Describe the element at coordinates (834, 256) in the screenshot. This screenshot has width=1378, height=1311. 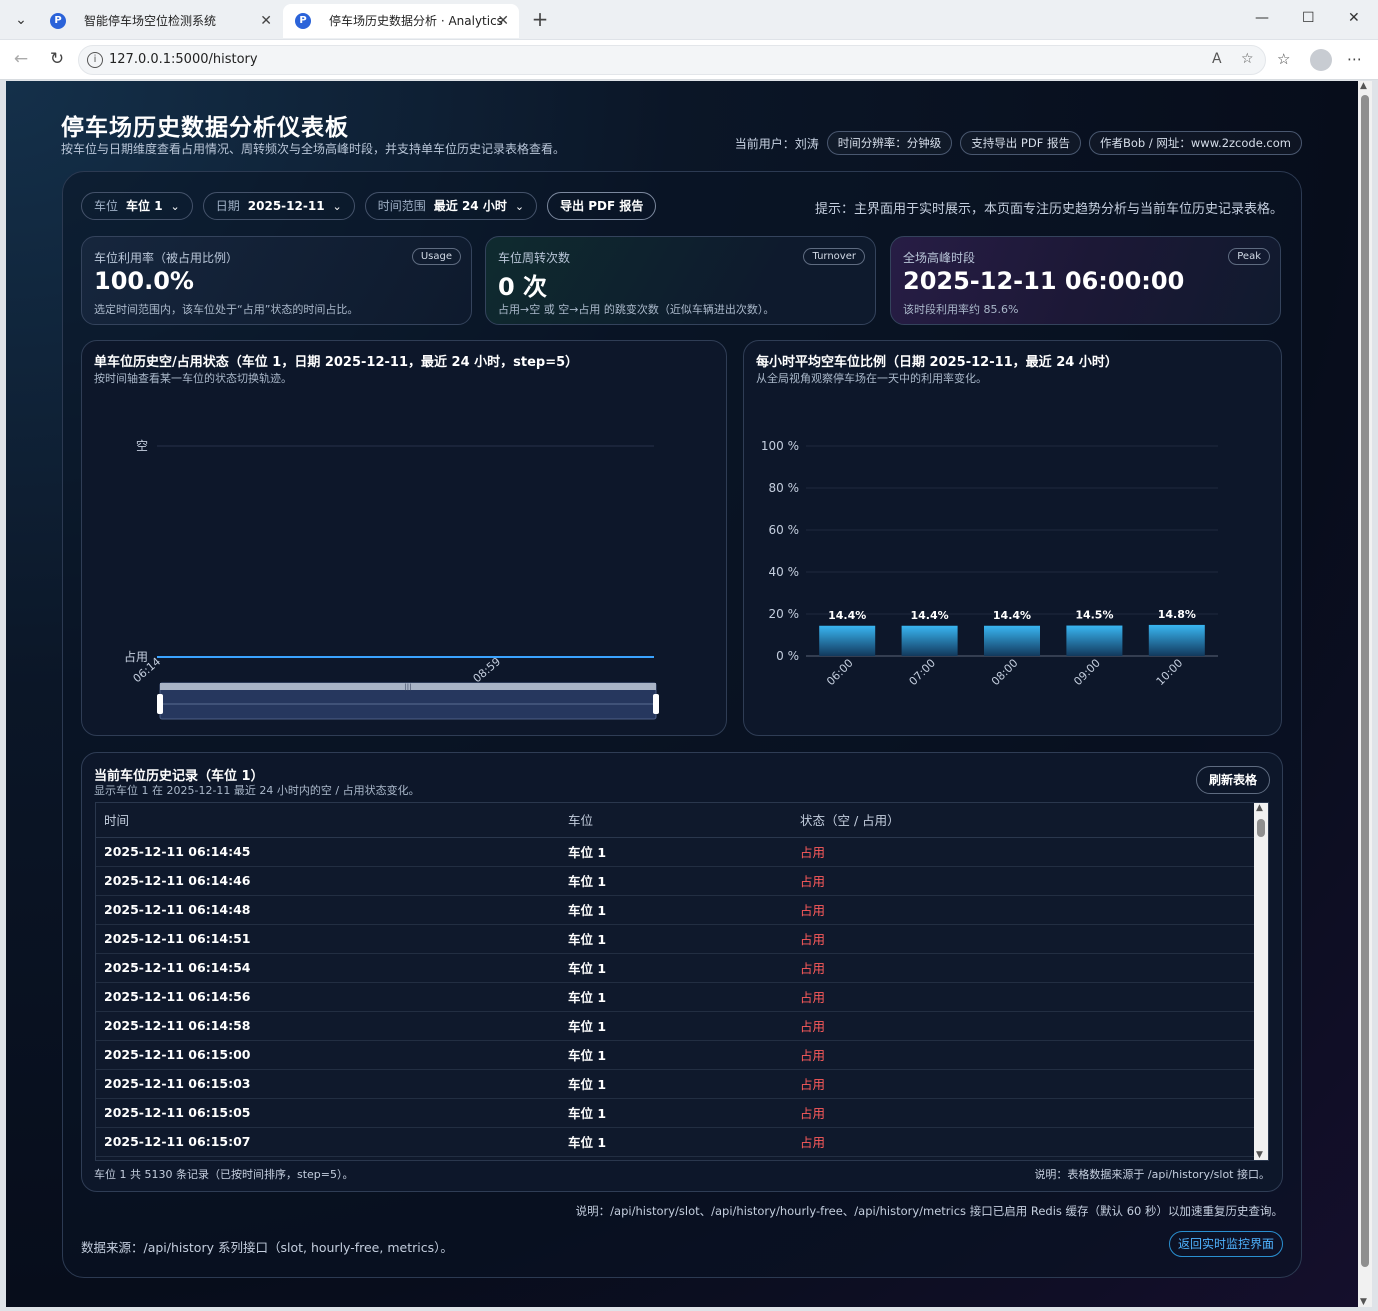
I see `card-badge: Turnover` at that location.